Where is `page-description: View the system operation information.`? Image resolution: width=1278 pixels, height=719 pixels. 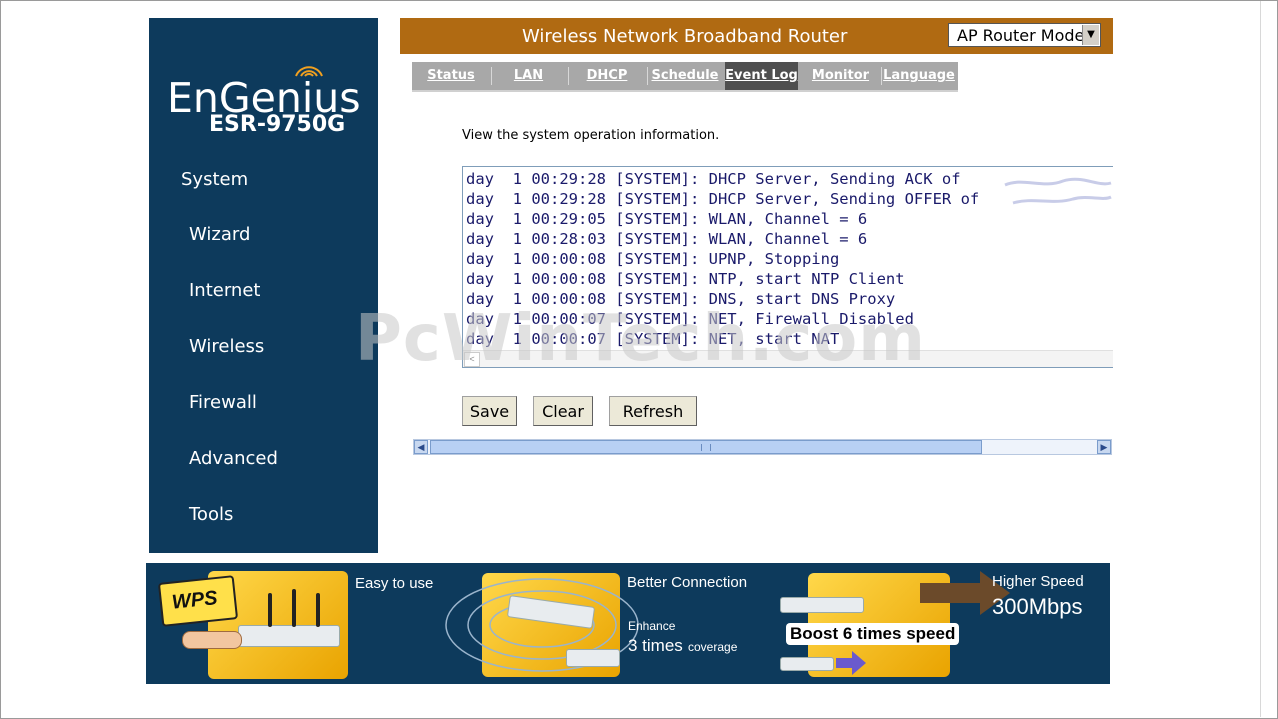
page-description: View the system operation information. is located at coordinates (591, 135).